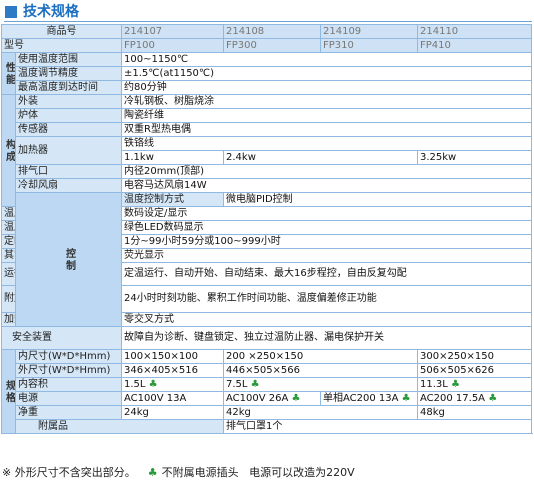  I want to click on spec-value: 7.5L ♣, so click(320, 384).